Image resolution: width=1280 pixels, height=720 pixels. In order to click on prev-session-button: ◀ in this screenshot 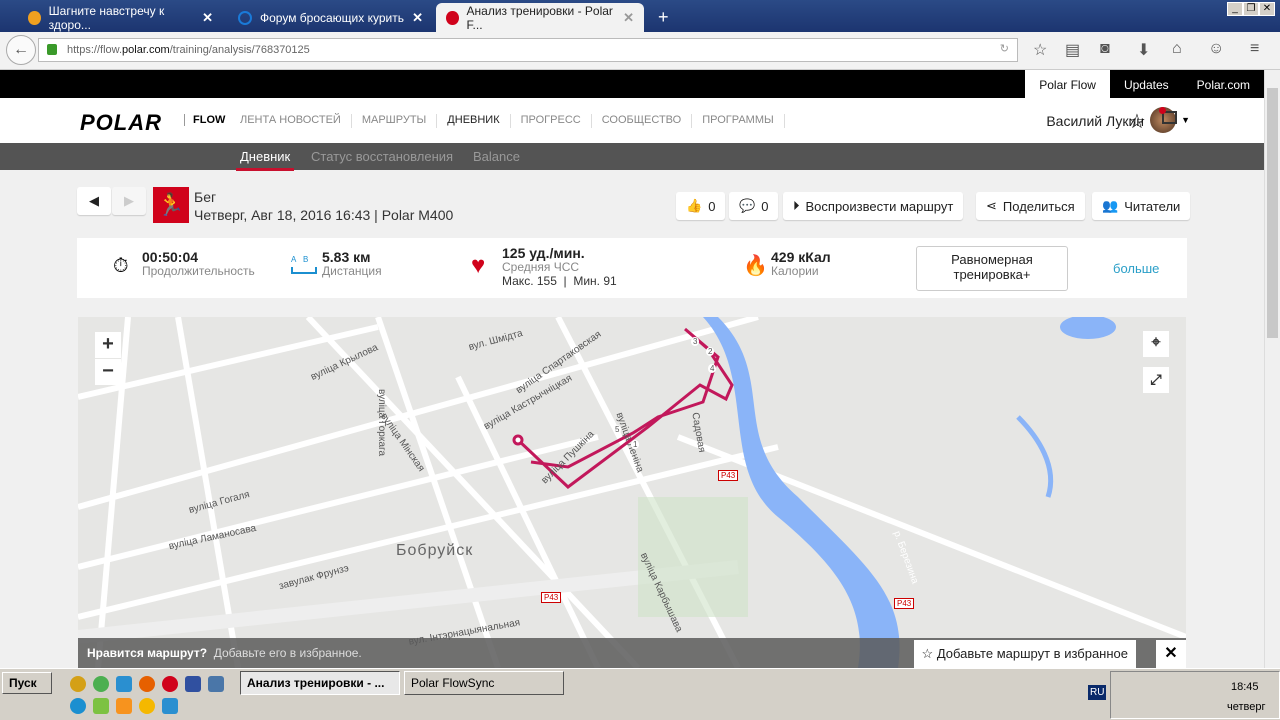, I will do `click(94, 201)`.